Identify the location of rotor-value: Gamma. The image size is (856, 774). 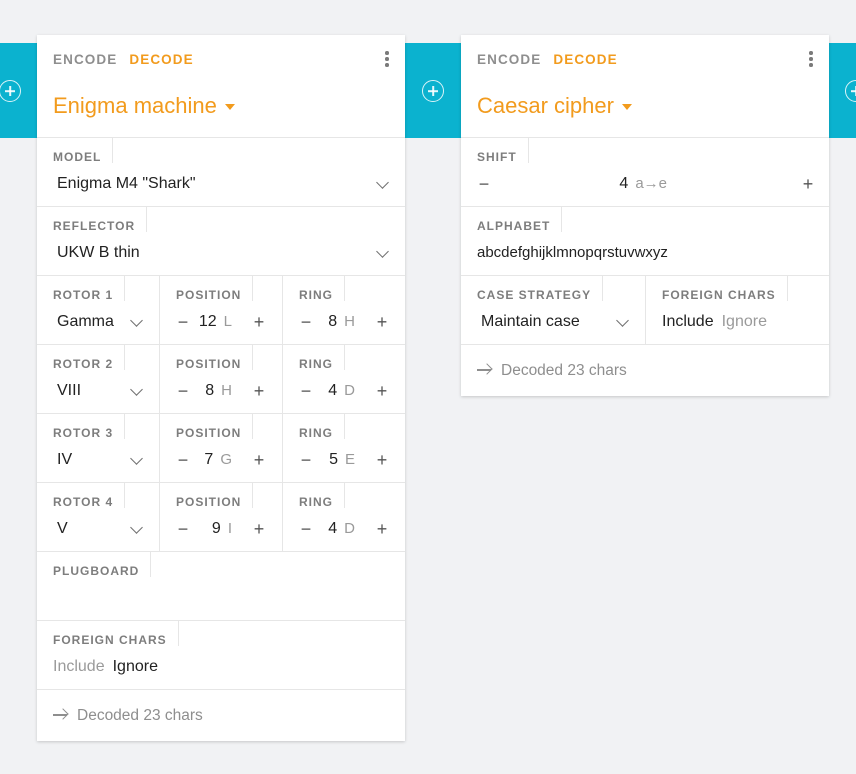
(85, 321).